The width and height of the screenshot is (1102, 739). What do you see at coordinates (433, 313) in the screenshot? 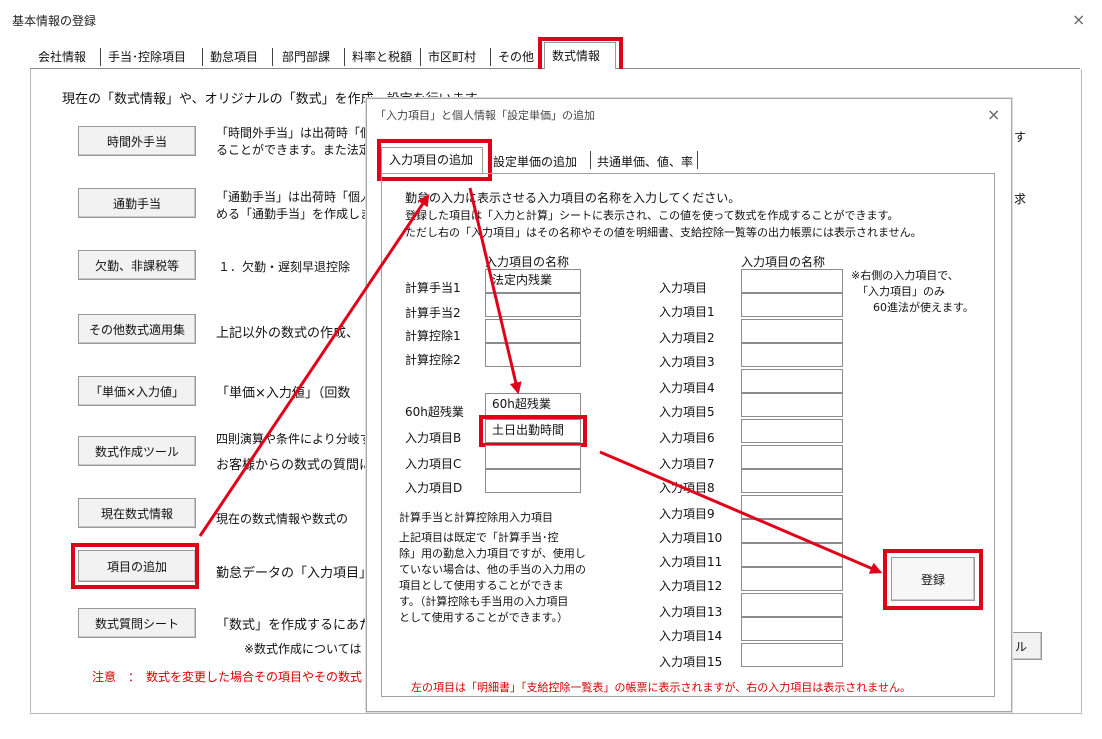
I see `left-label-calc-allowance-2: 計算手当2` at bounding box center [433, 313].